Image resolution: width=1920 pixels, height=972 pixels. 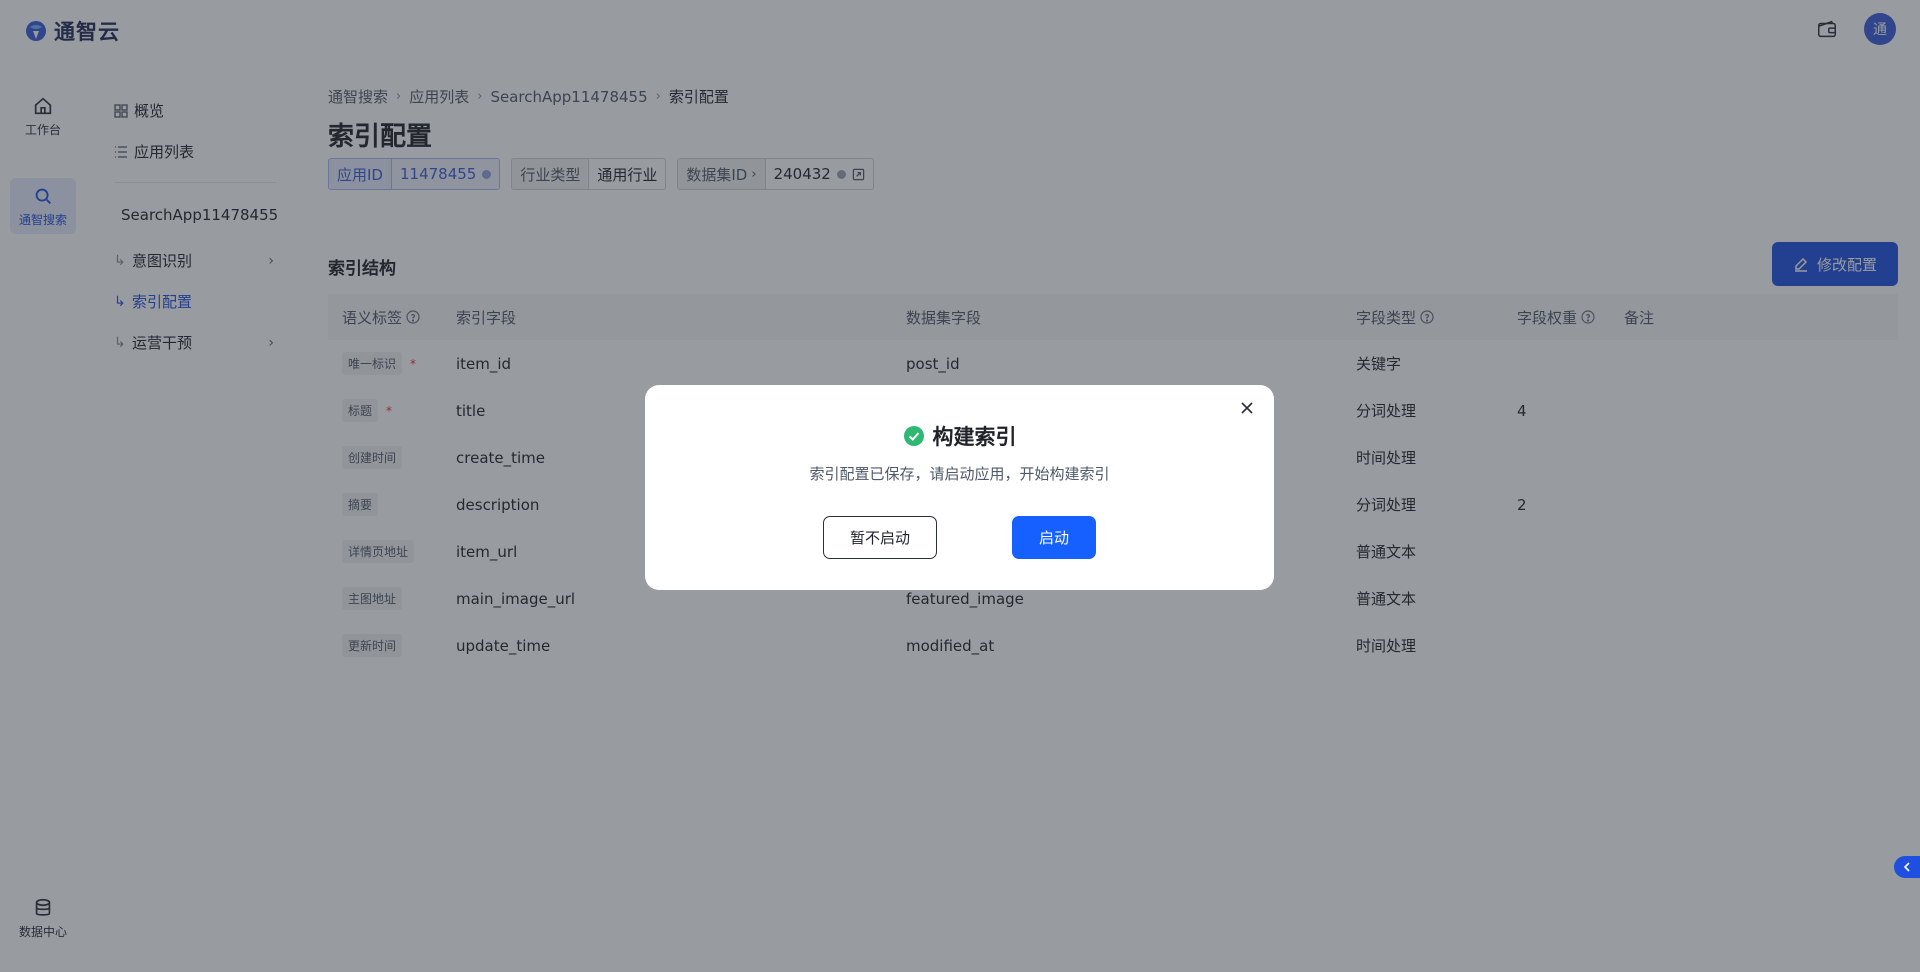 I want to click on panel-toggle, so click(x=1907, y=867).